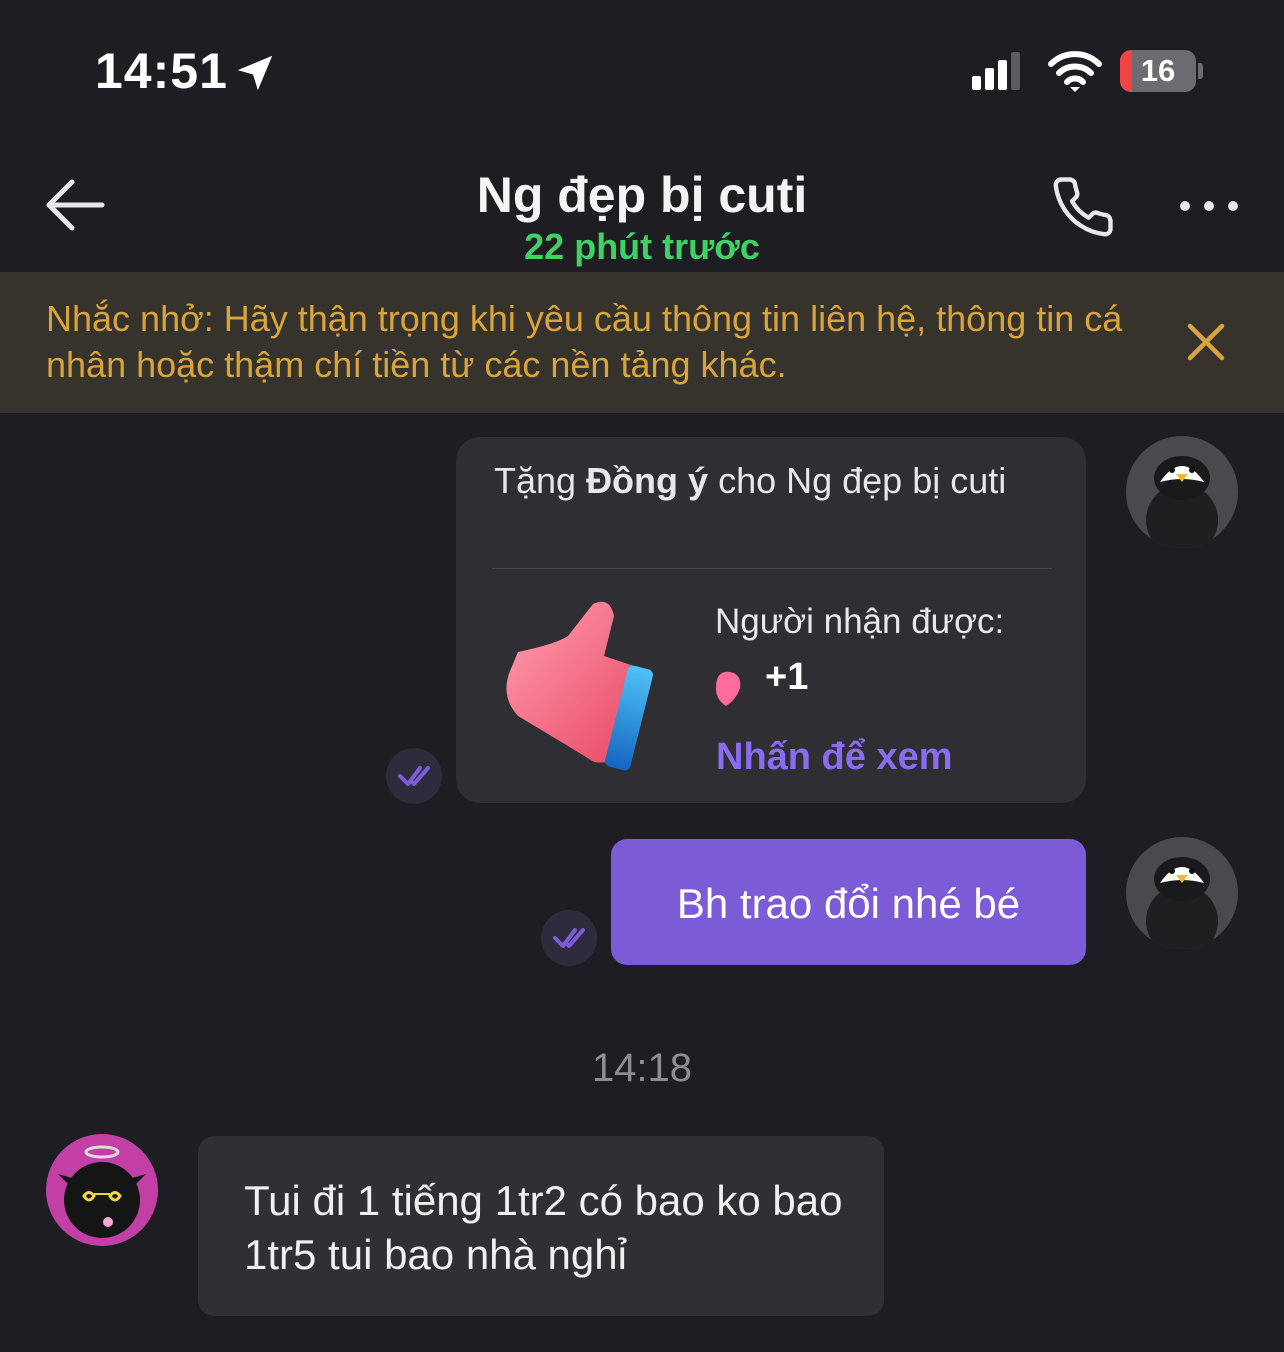 This screenshot has height=1352, width=1284. I want to click on gift-title-suffix: cho Ng đẹp bị cuti, so click(857, 480).